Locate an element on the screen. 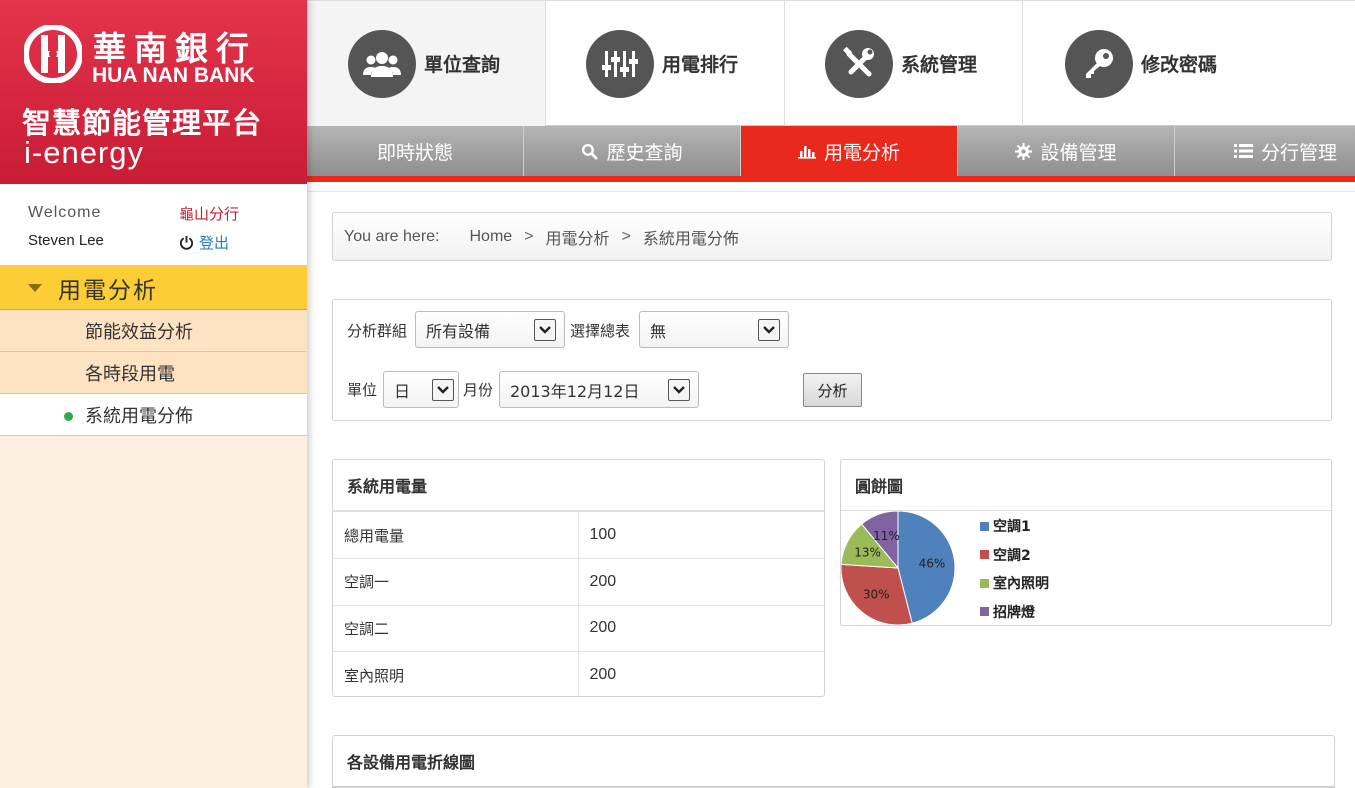 The height and width of the screenshot is (788, 1355). top-nav: 單位查詢 用電排行 系統管理 修改密碼 is located at coordinates (831, 63).